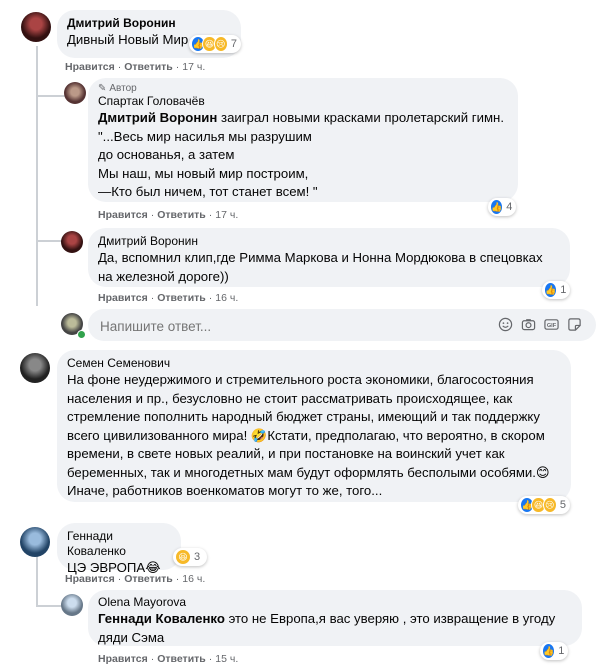 The width and height of the screenshot is (604, 669). What do you see at coordinates (290, 326) in the screenshot?
I see `reply-input` at bounding box center [290, 326].